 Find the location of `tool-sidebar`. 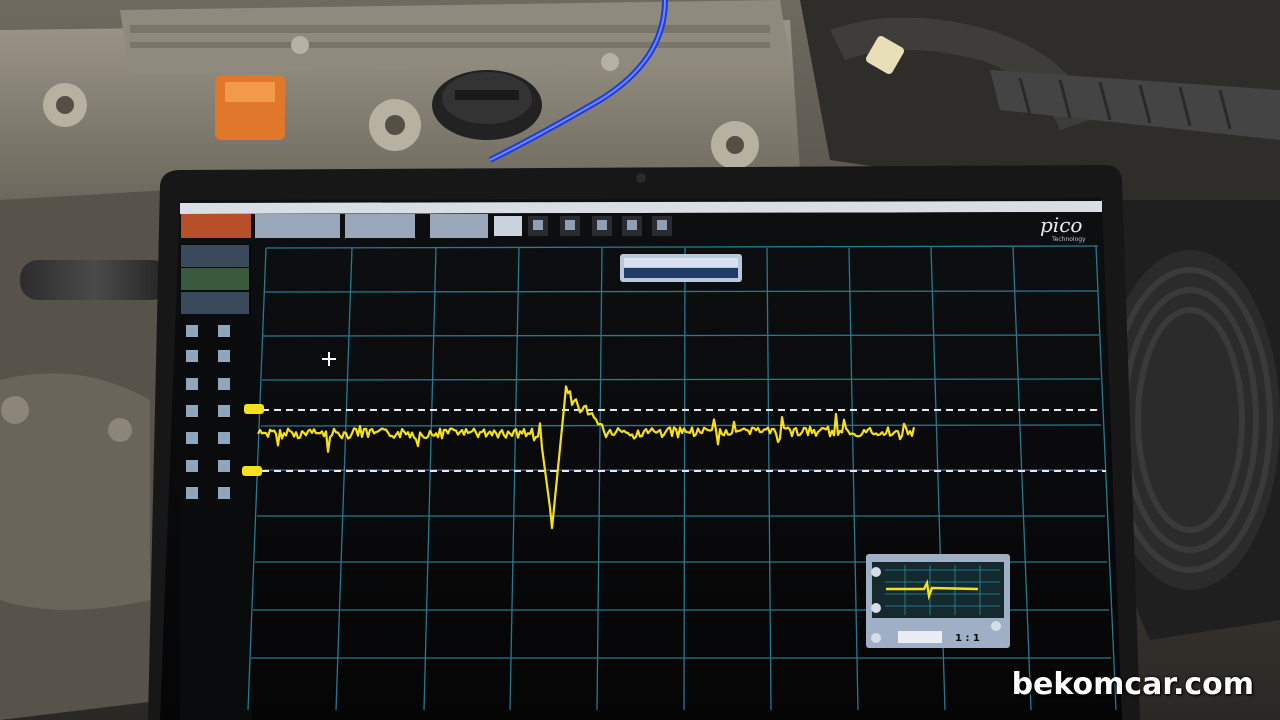

tool-sidebar is located at coordinates (216, 482).